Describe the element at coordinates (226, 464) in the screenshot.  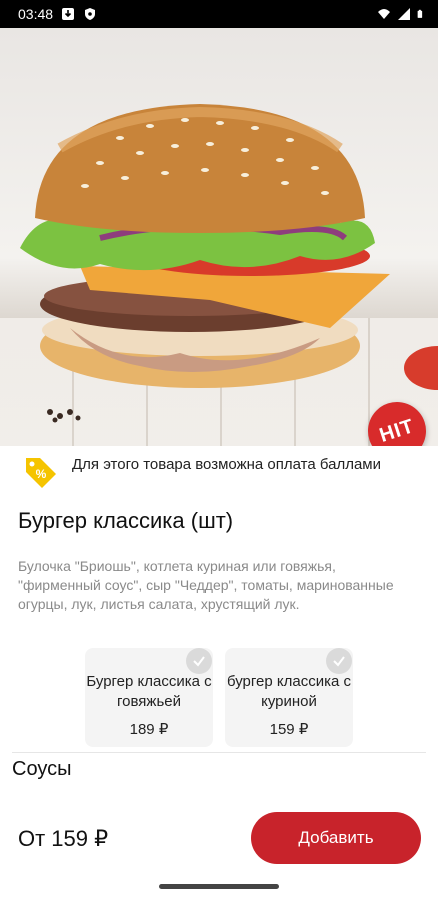
I see `points-payment-text: Для этого товара возможна оплата баллами` at that location.